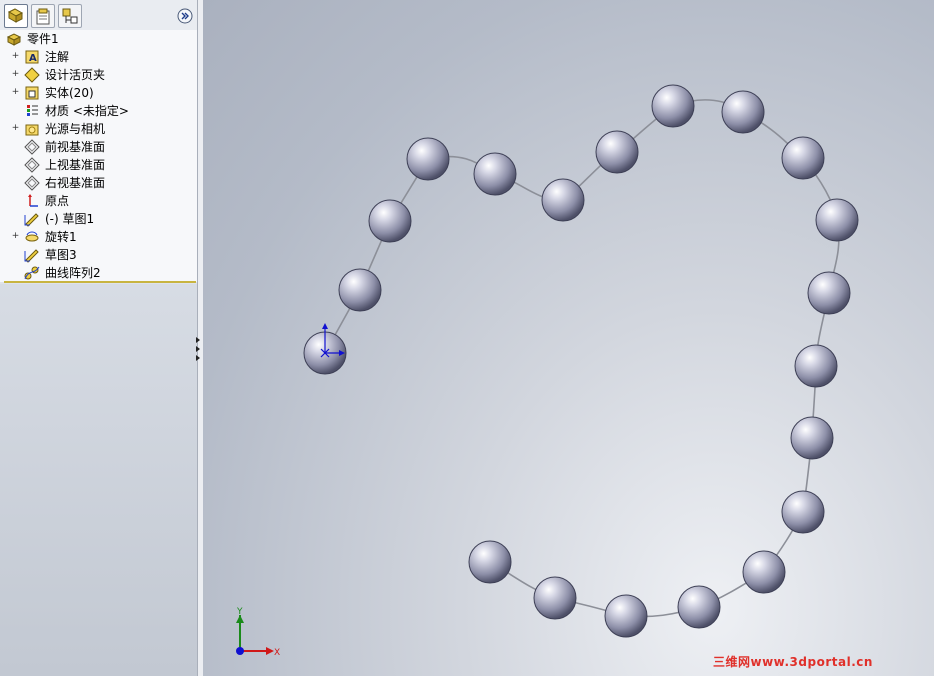 Image resolution: width=934 pixels, height=676 pixels. What do you see at coordinates (43, 39) in the screenshot?
I see `tree-item-label: 零件1` at bounding box center [43, 39].